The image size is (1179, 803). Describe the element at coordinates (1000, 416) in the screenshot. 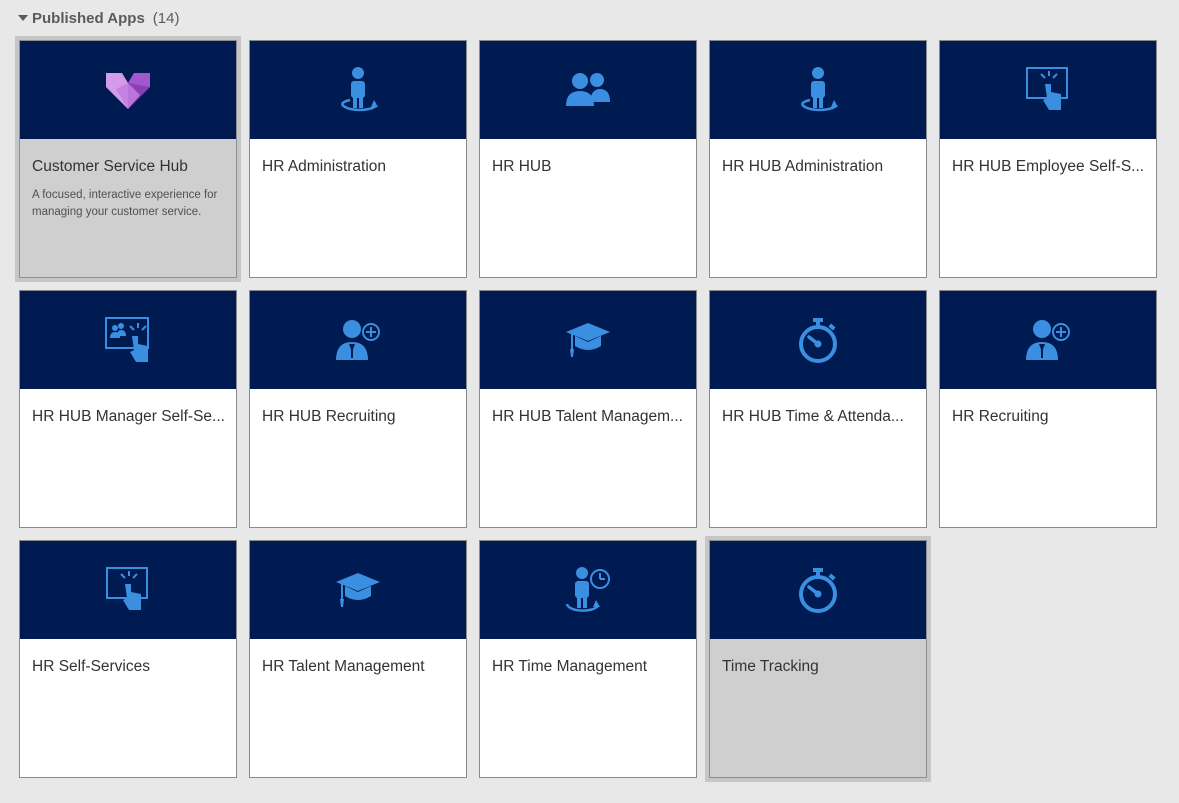

I see `app-title: HR Recruiting` at that location.